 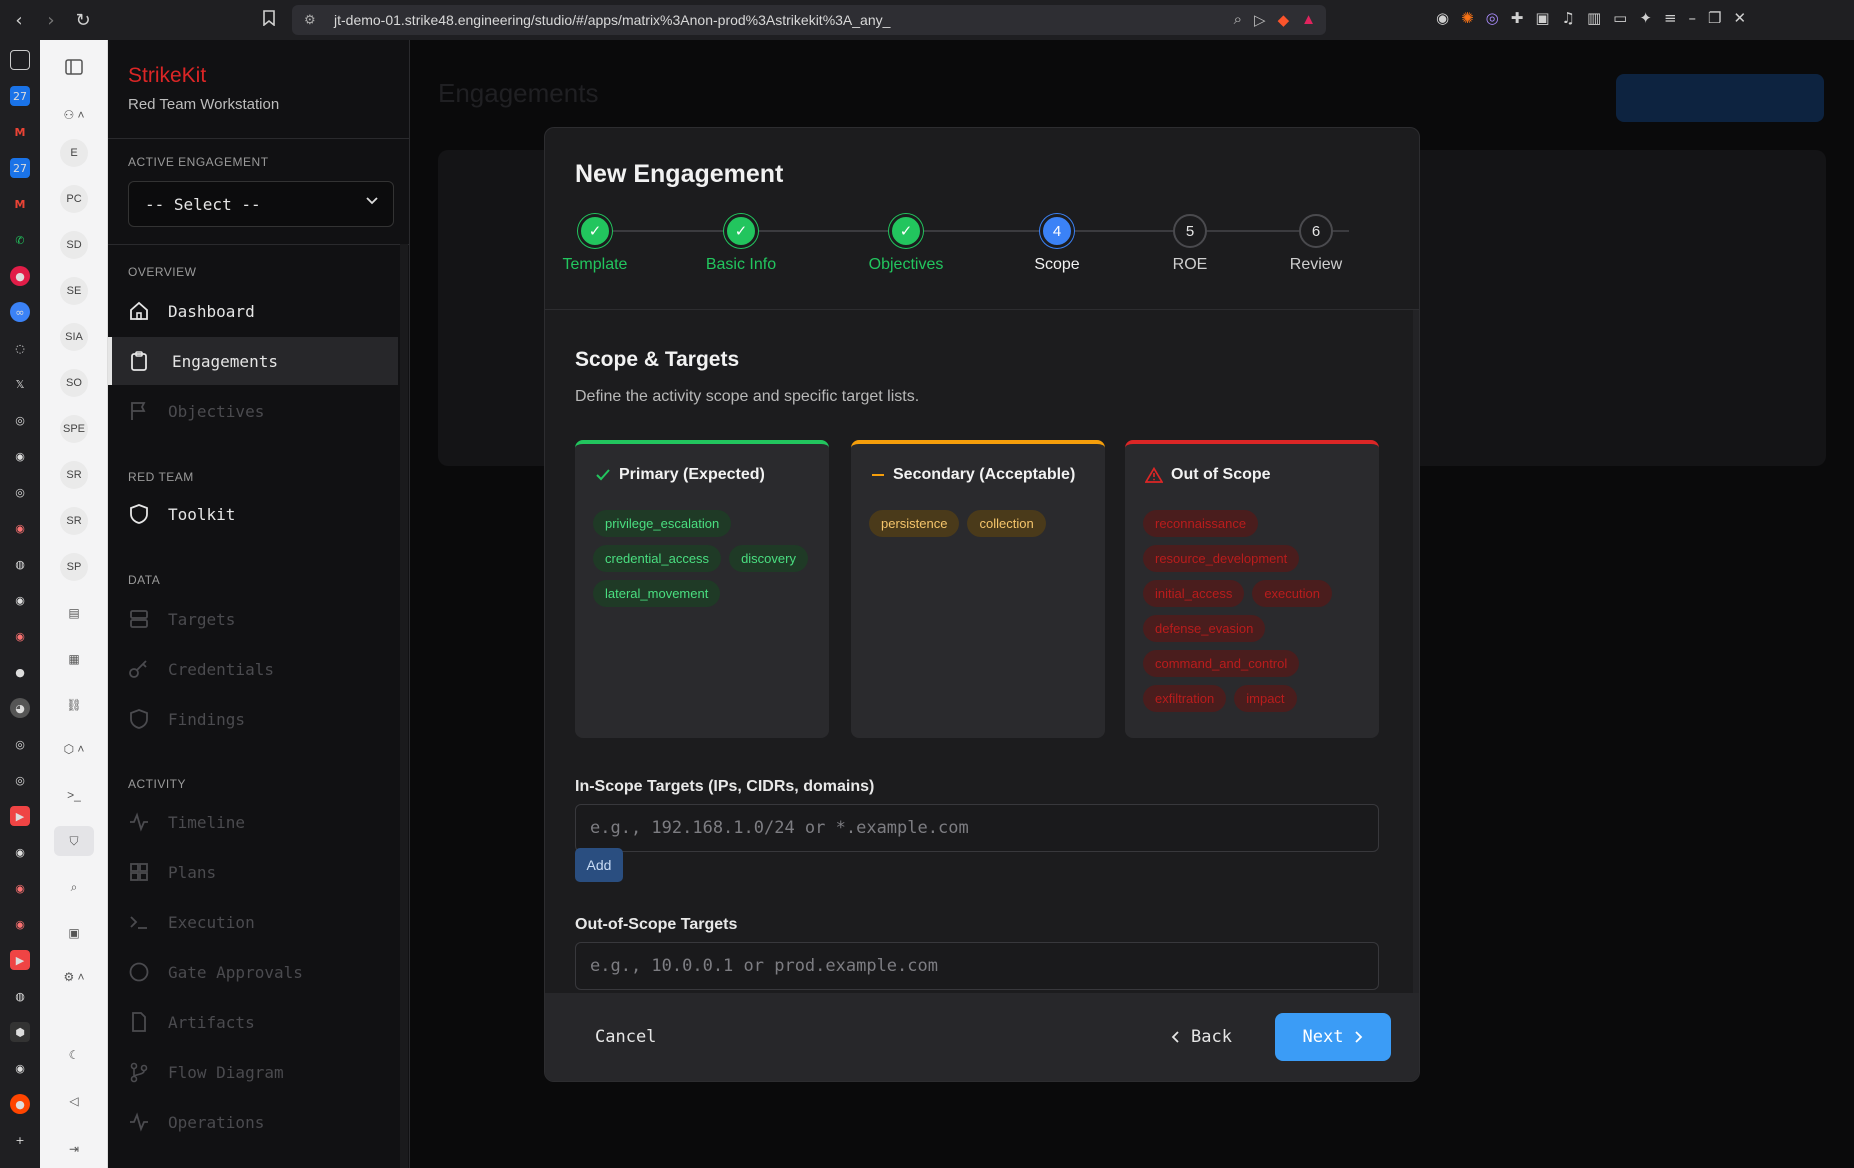 I want to click on rail-item: SP, so click(x=74, y=567).